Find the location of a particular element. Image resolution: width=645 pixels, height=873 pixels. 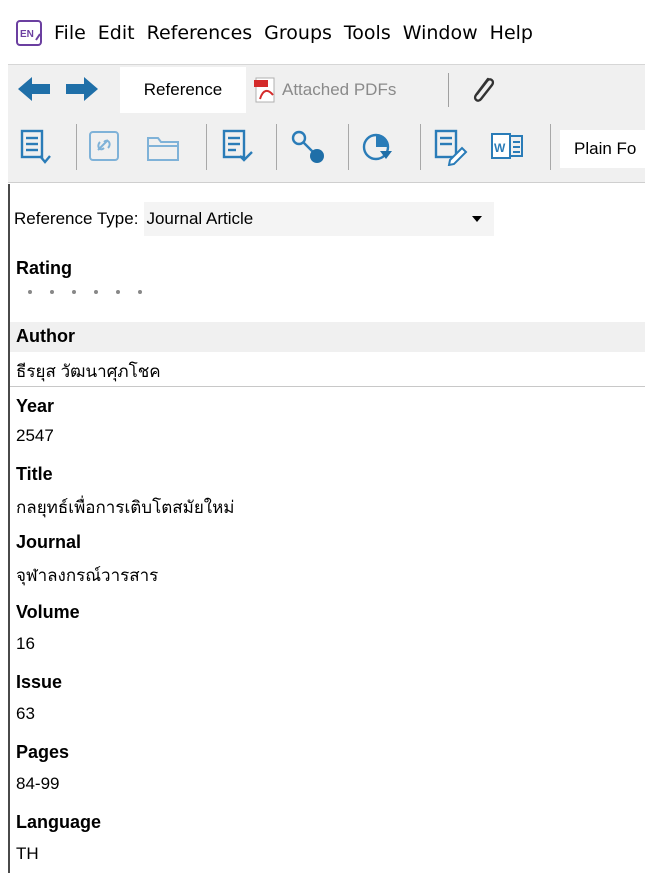

cite-while-you-write-icon is located at coordinates (378, 147).